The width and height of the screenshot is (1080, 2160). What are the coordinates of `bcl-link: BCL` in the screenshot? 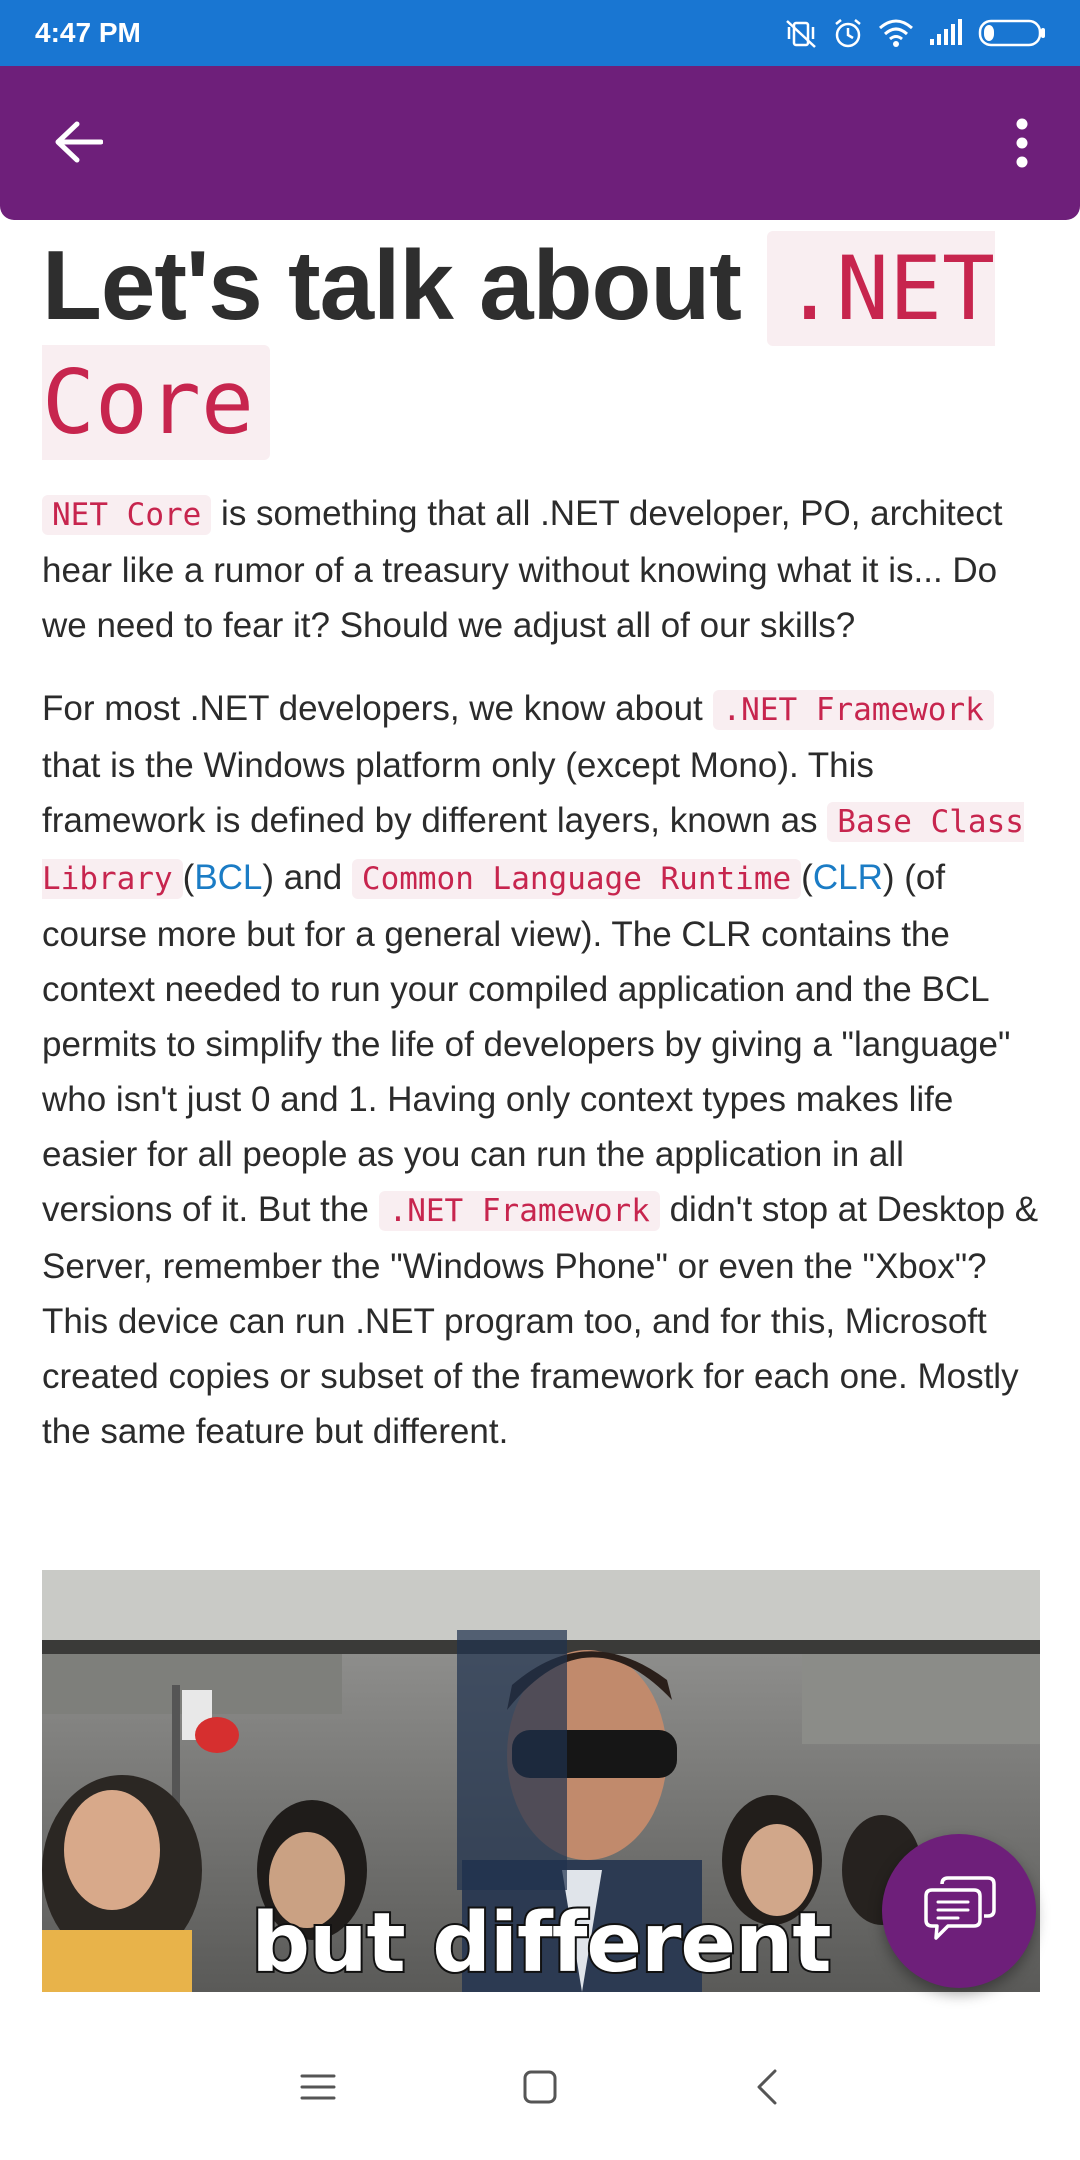 It's located at (228, 877).